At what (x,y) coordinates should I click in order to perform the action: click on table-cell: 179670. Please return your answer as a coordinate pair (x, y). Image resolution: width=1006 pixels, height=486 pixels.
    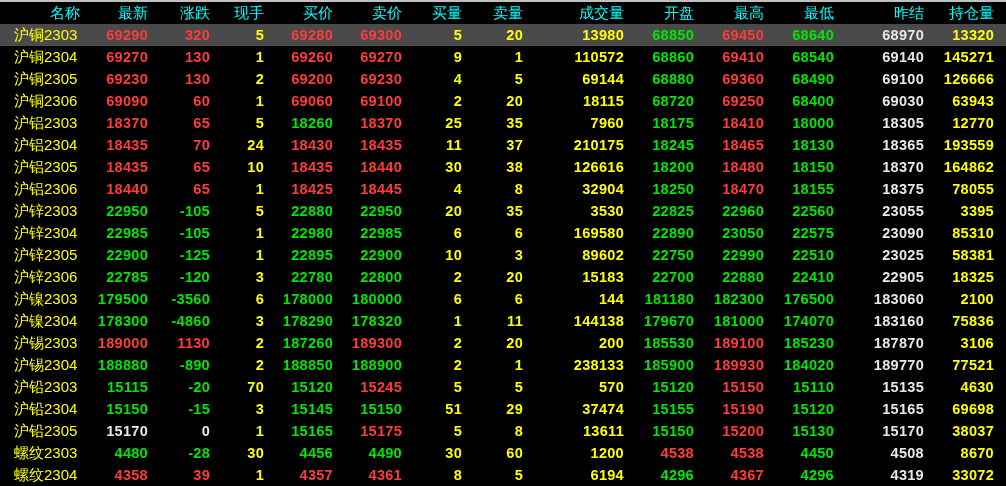
    Looking at the image, I should click on (668, 321).